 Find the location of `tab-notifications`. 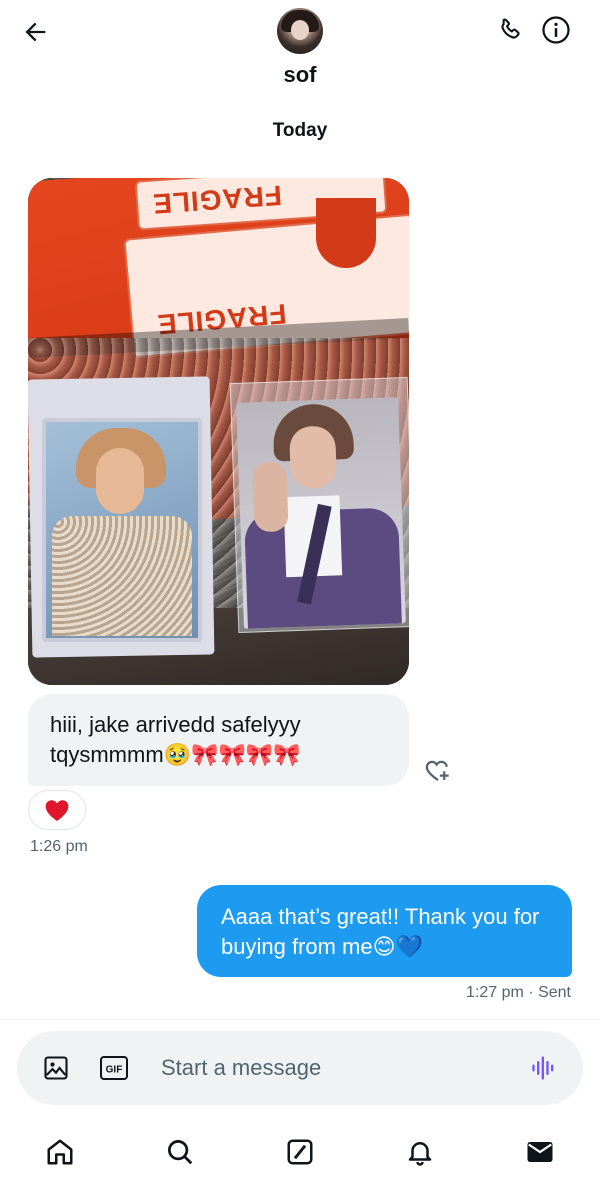

tab-notifications is located at coordinates (420, 1152).